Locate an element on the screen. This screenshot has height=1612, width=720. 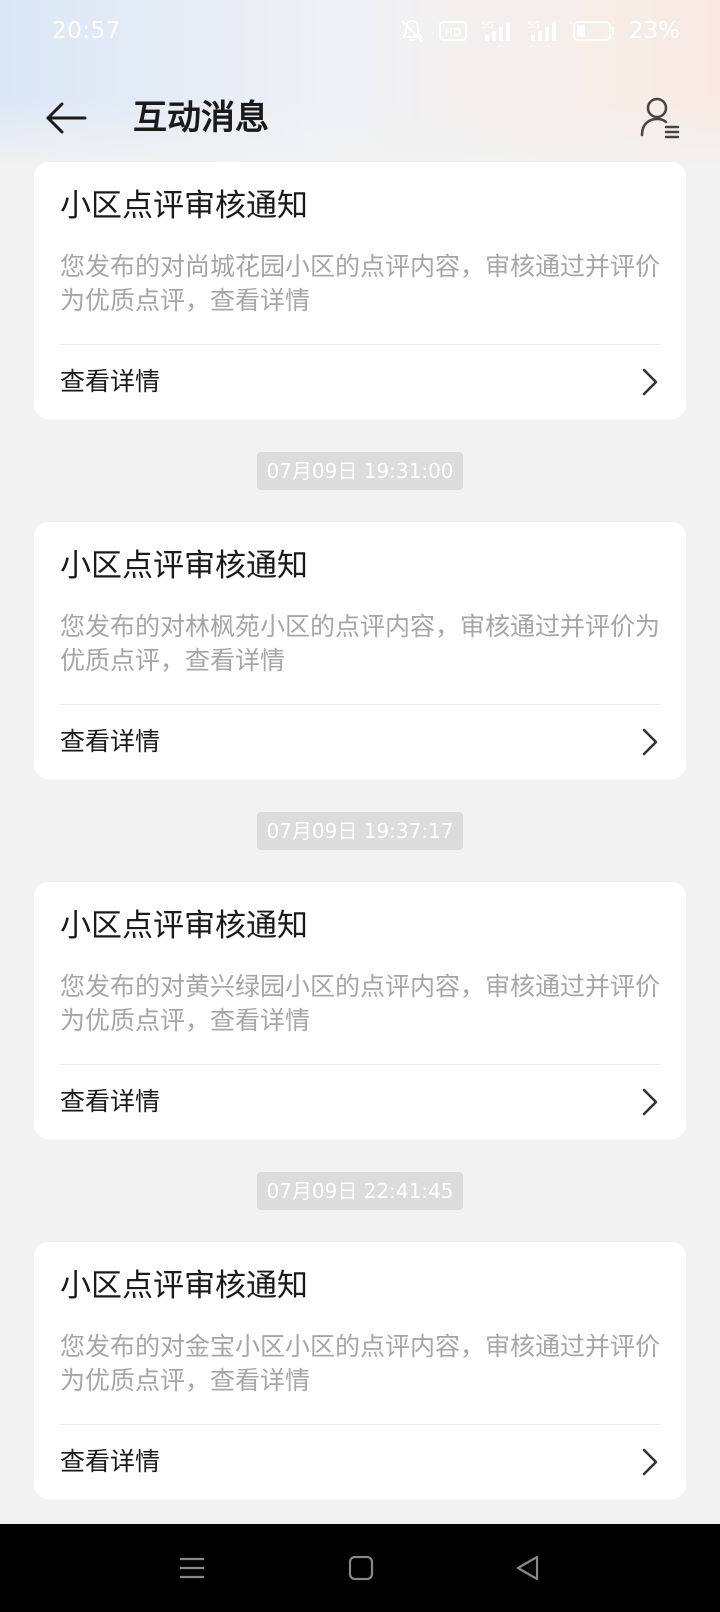
timestamp-row: 07月09日 19:37:17 is located at coordinates (360, 830).